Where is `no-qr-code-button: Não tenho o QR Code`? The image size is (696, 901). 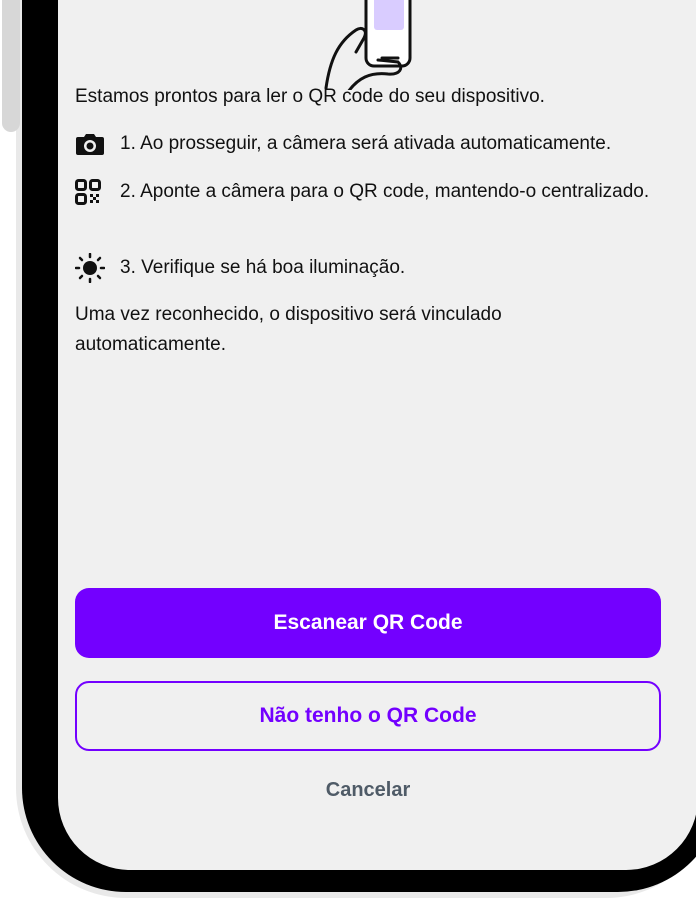 no-qr-code-button: Não tenho o QR Code is located at coordinates (368, 716).